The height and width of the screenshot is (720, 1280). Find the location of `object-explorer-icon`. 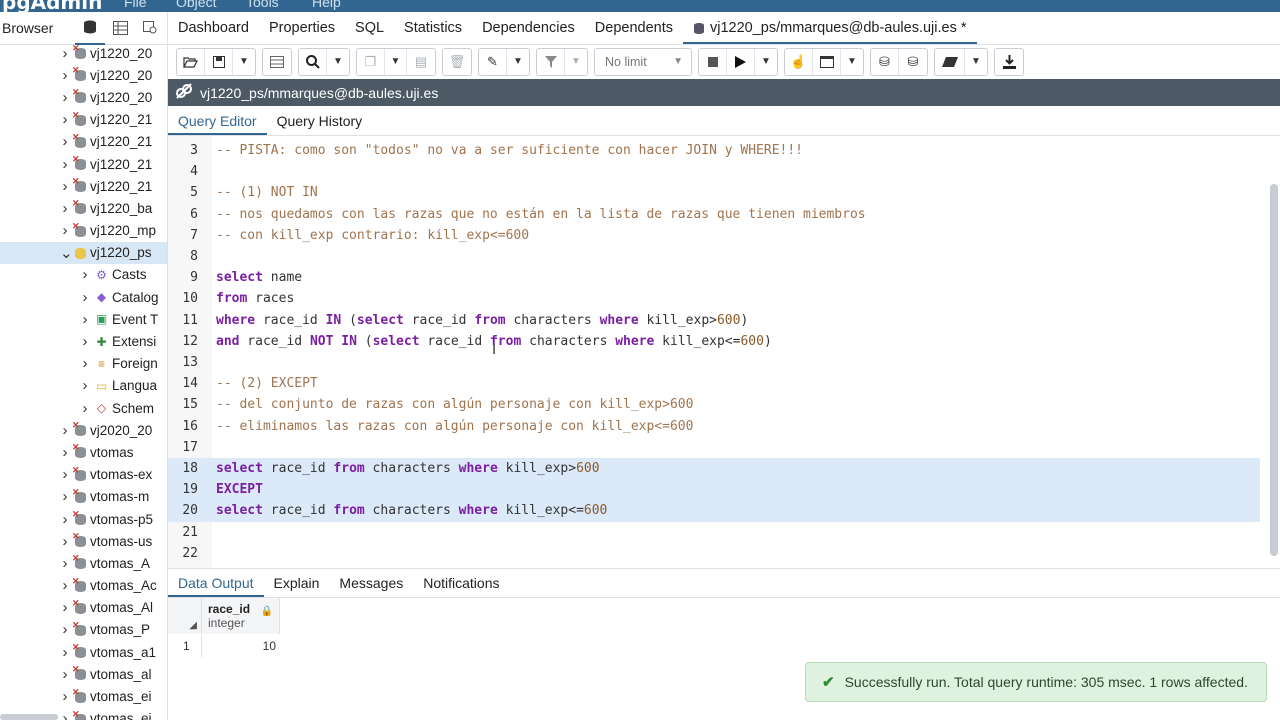

object-explorer-icon is located at coordinates (90, 28).